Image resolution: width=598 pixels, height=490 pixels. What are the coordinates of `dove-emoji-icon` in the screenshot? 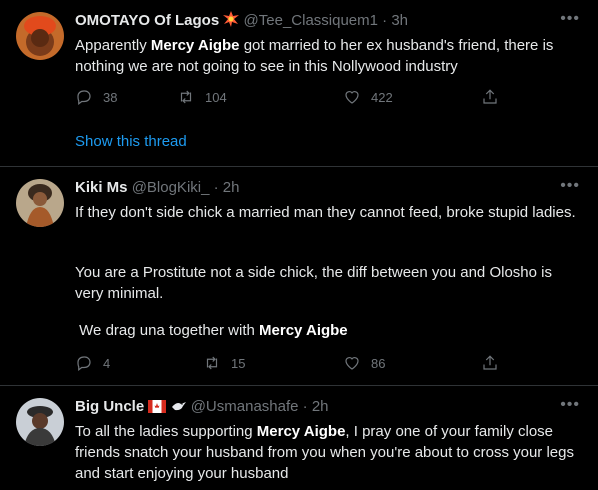 It's located at (179, 409).